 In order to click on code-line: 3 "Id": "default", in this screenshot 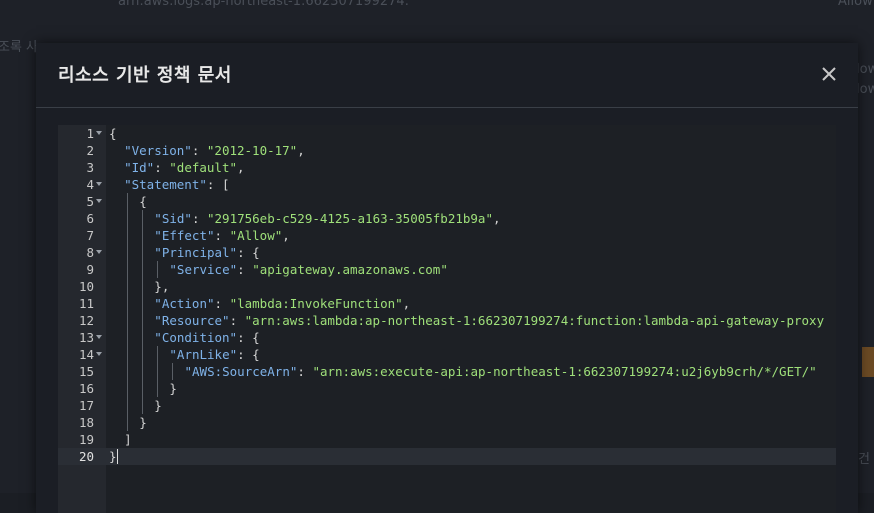, I will do `click(447, 167)`.